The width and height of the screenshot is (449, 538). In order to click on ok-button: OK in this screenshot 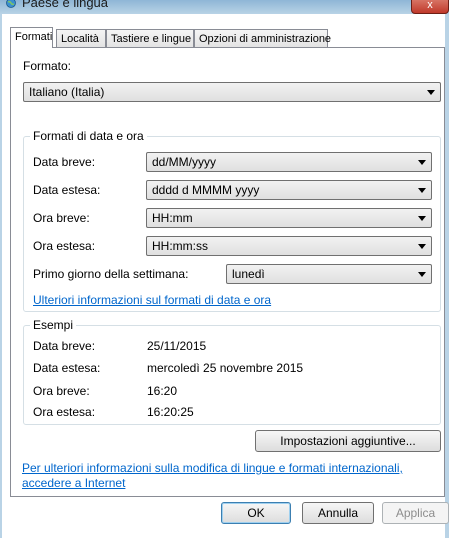, I will do `click(256, 513)`.